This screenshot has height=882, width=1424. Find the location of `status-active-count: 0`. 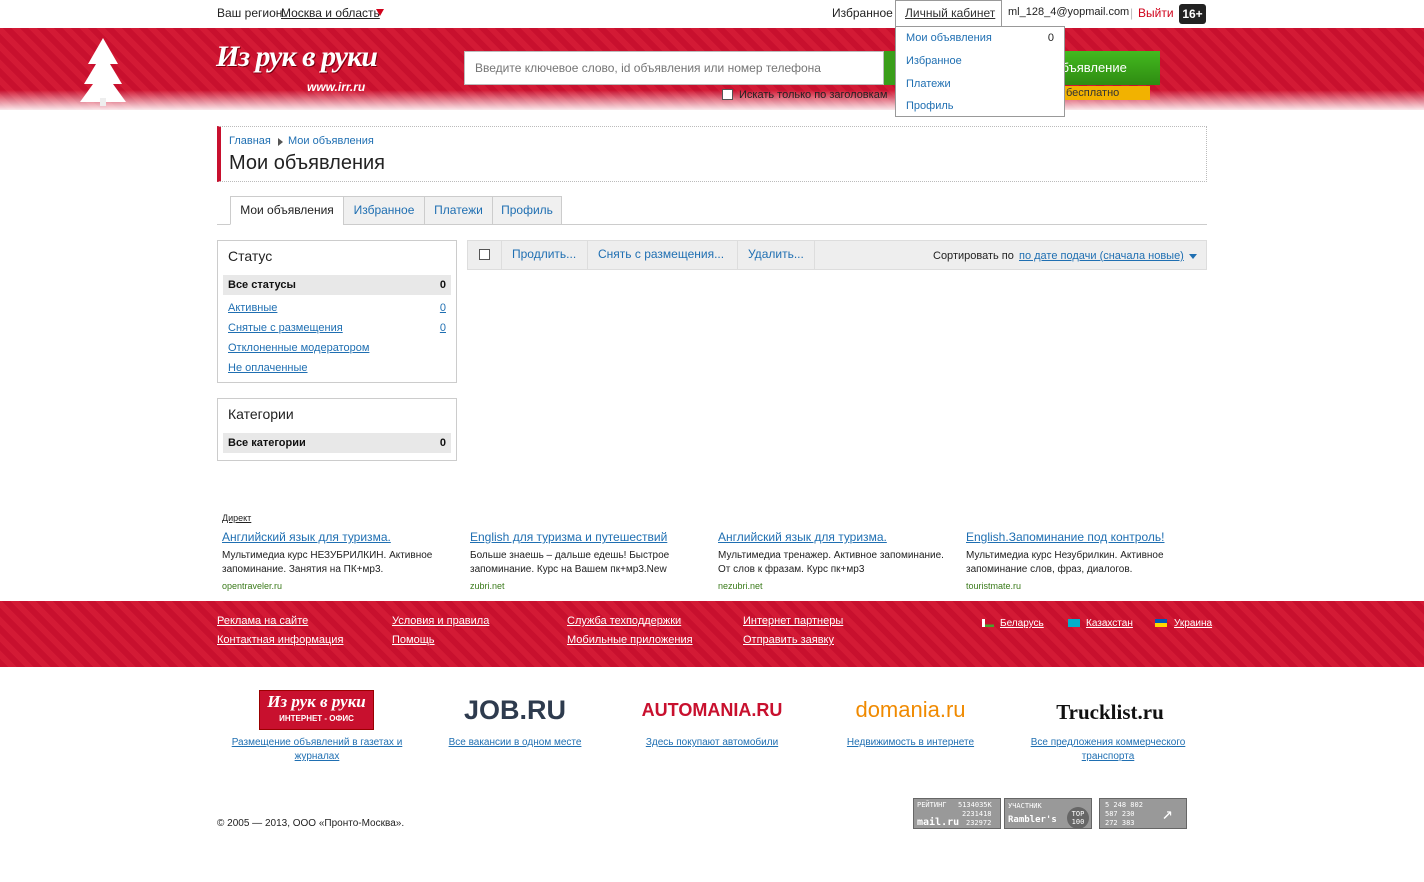

status-active-count: 0 is located at coordinates (443, 308).